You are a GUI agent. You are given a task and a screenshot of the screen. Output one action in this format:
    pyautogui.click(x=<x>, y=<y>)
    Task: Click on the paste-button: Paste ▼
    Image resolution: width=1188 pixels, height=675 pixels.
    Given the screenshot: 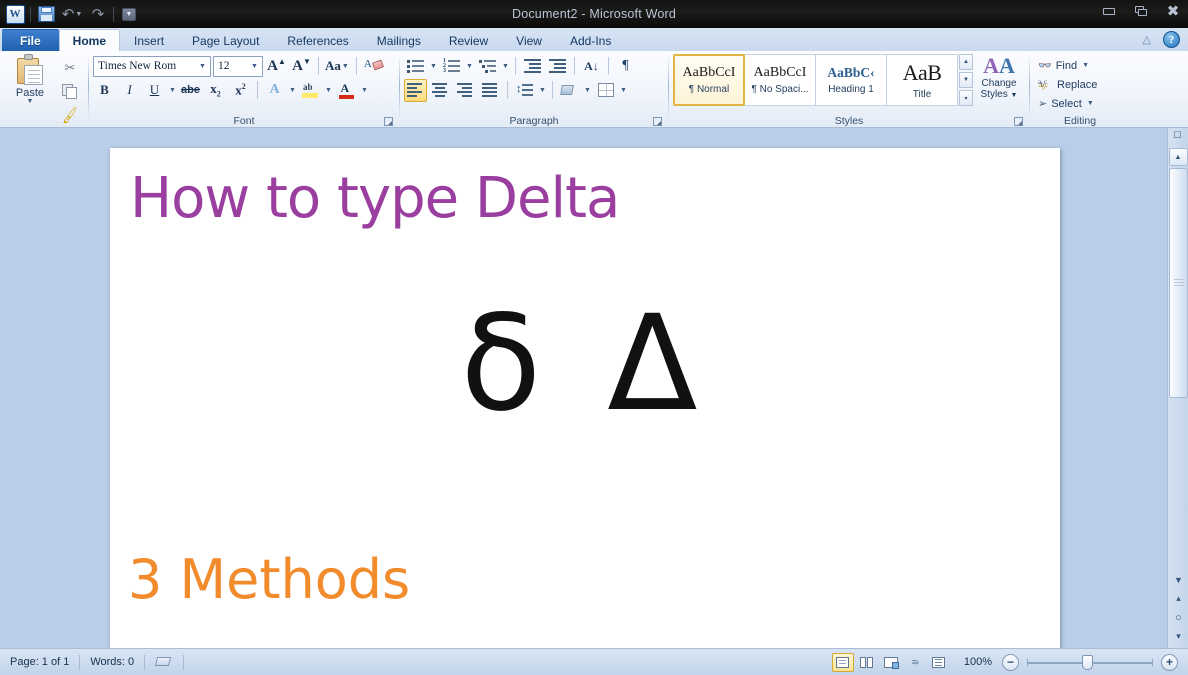 What is the action you would take?
    pyautogui.click(x=30, y=79)
    